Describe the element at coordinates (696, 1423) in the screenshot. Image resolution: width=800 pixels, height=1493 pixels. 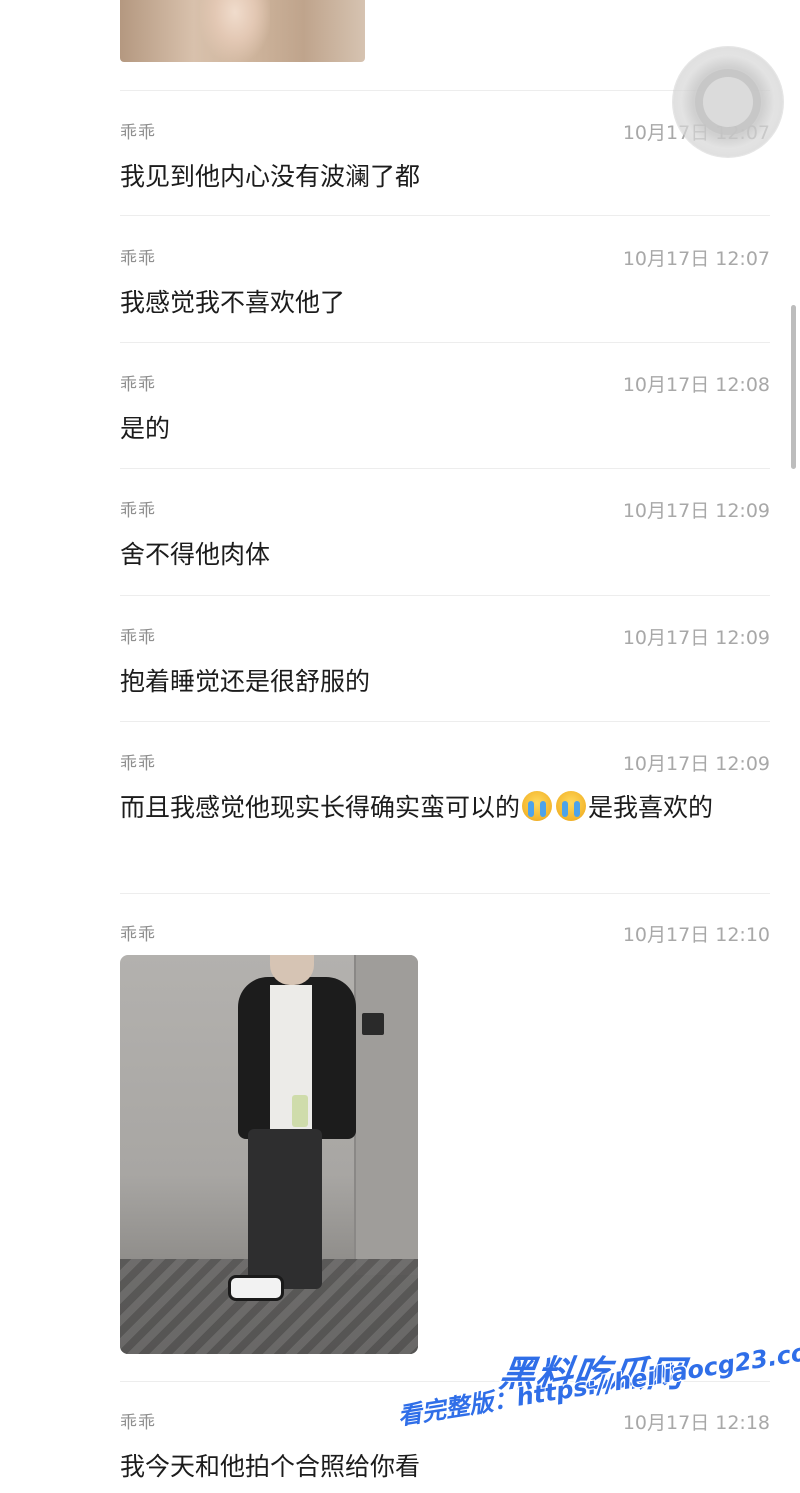
I see `message-time: 10月17日 12:18` at that location.